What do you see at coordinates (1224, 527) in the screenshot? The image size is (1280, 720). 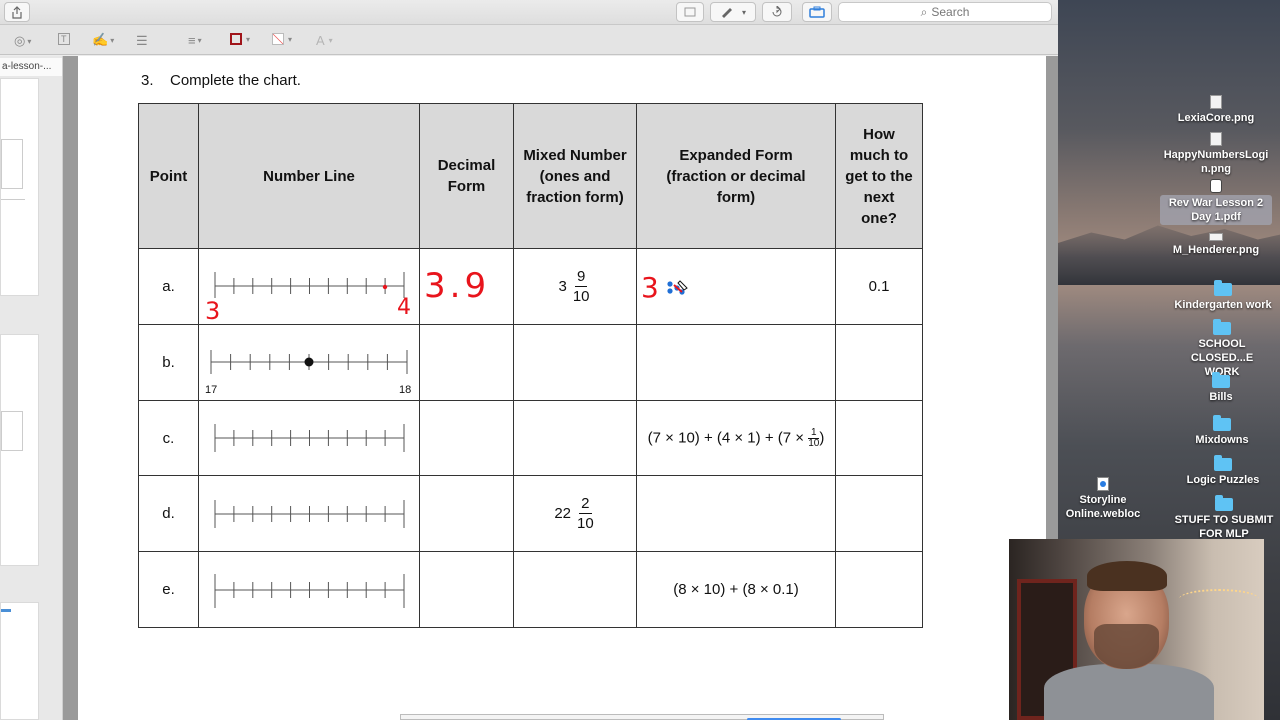 I see `desktop-item-label: STUFF TO SUBMIT FOR MLP` at bounding box center [1224, 527].